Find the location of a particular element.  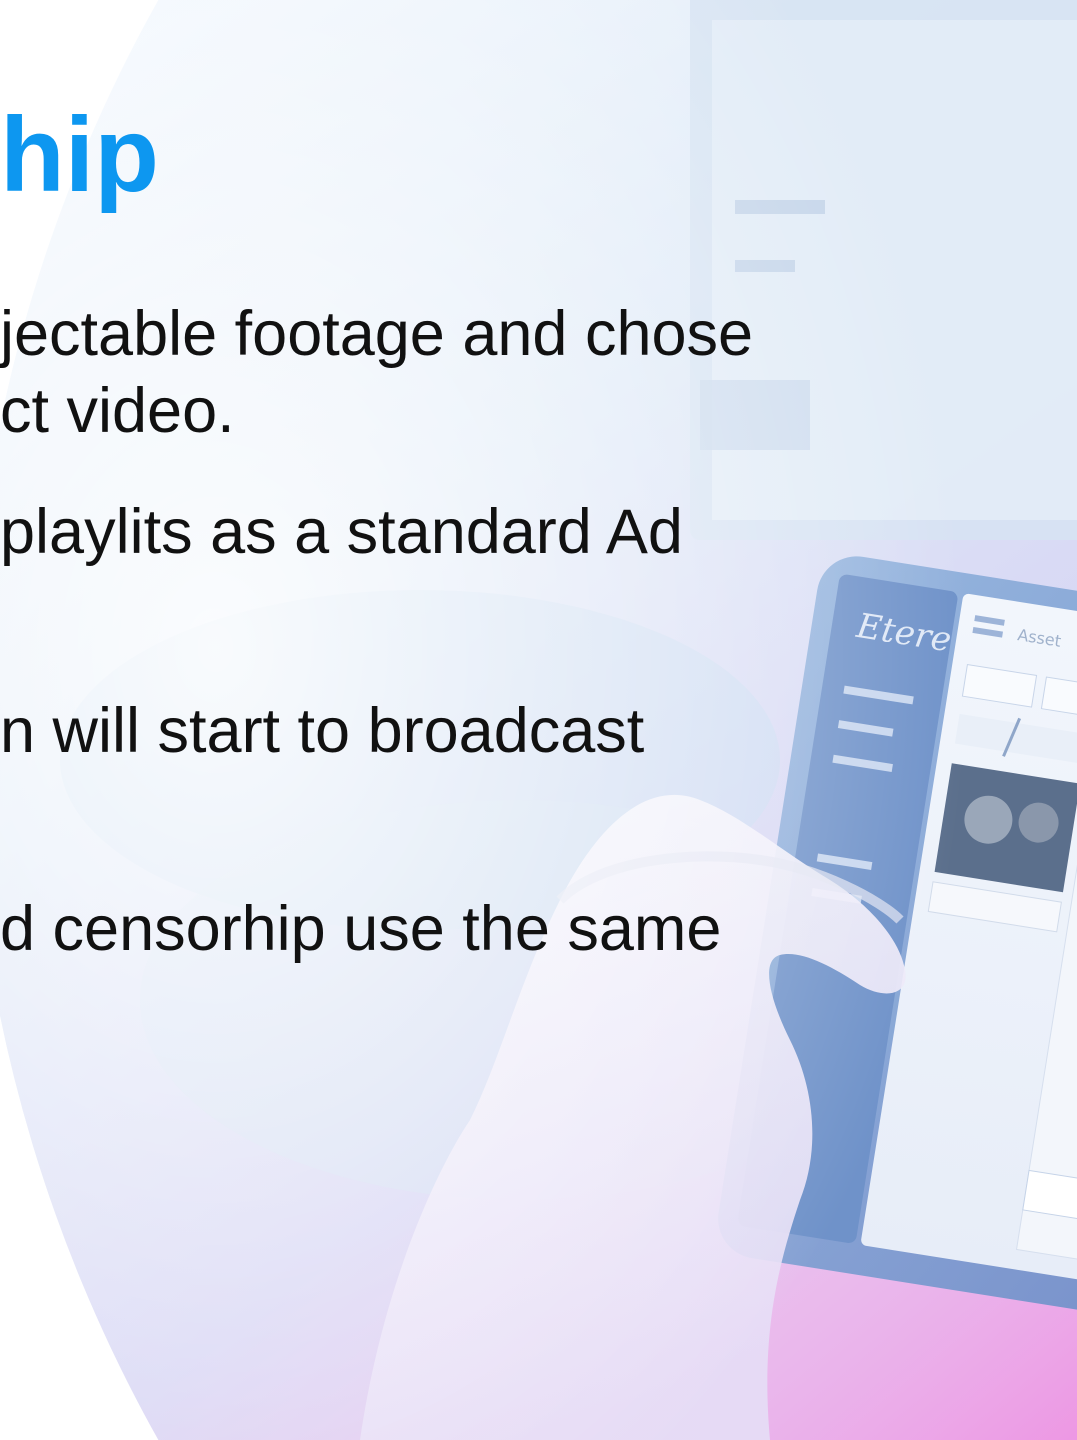

bullet-item-2: playlits as a standard Ad is located at coordinates (341, 532).